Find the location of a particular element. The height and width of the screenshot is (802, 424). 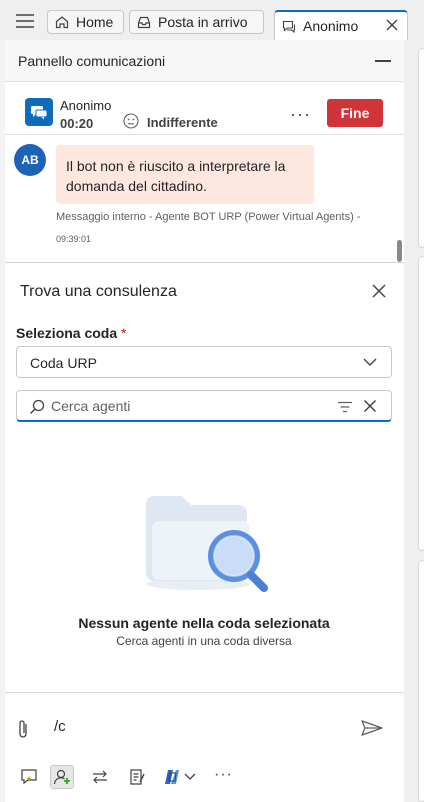

home-icon is located at coordinates (62, 22).